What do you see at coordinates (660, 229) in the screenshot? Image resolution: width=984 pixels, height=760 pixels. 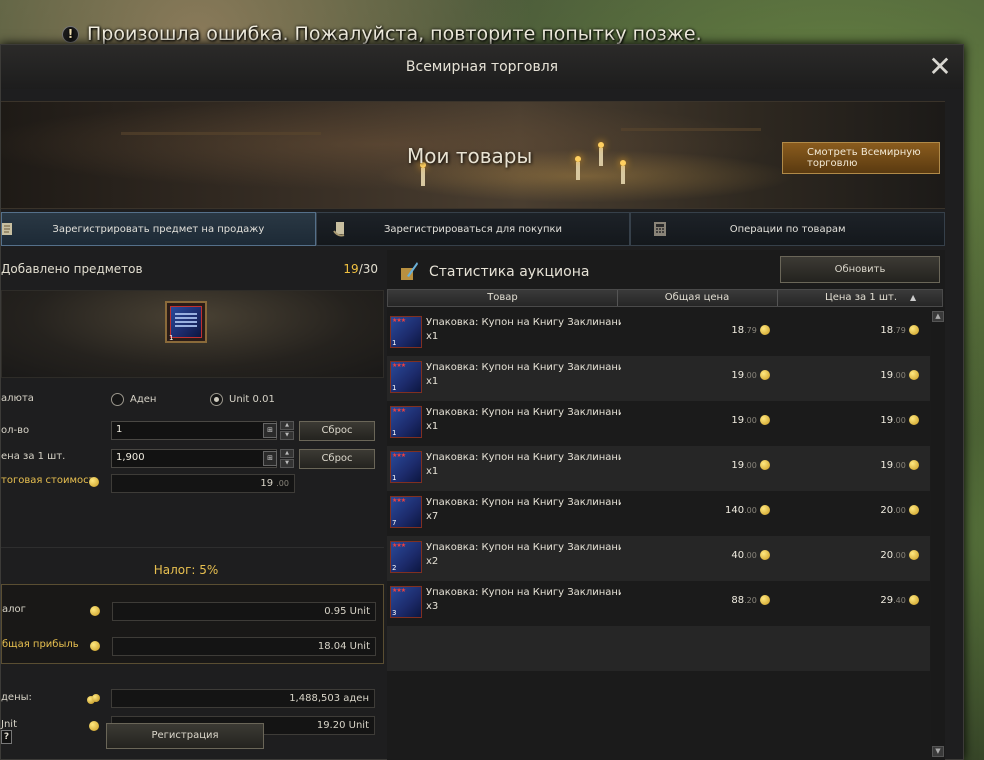 I see `calculator-icon` at bounding box center [660, 229].